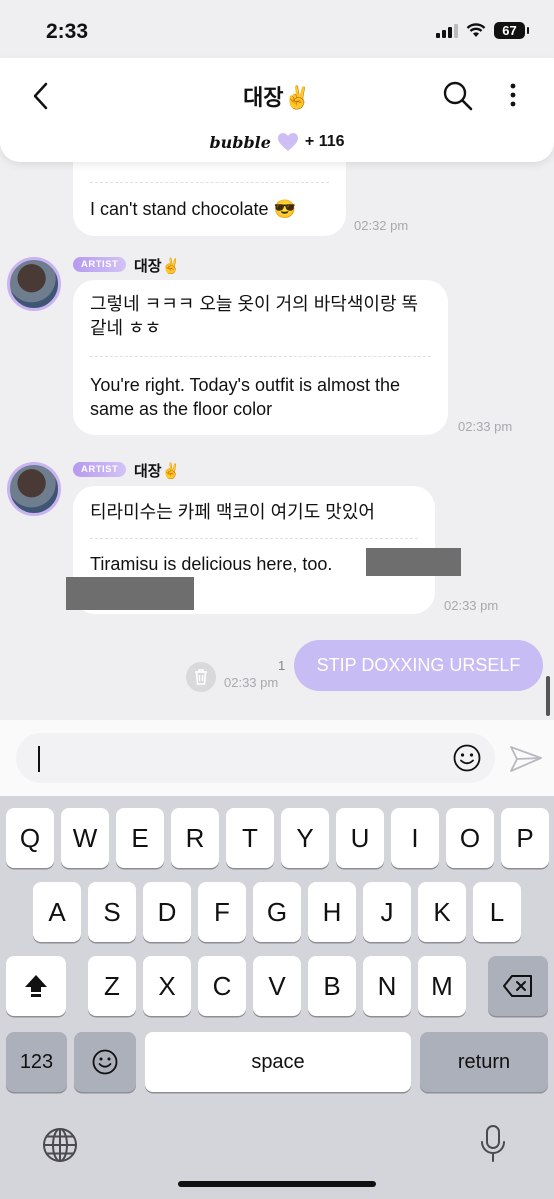 The width and height of the screenshot is (554, 1199). I want to click on key-a: A, so click(57, 912).